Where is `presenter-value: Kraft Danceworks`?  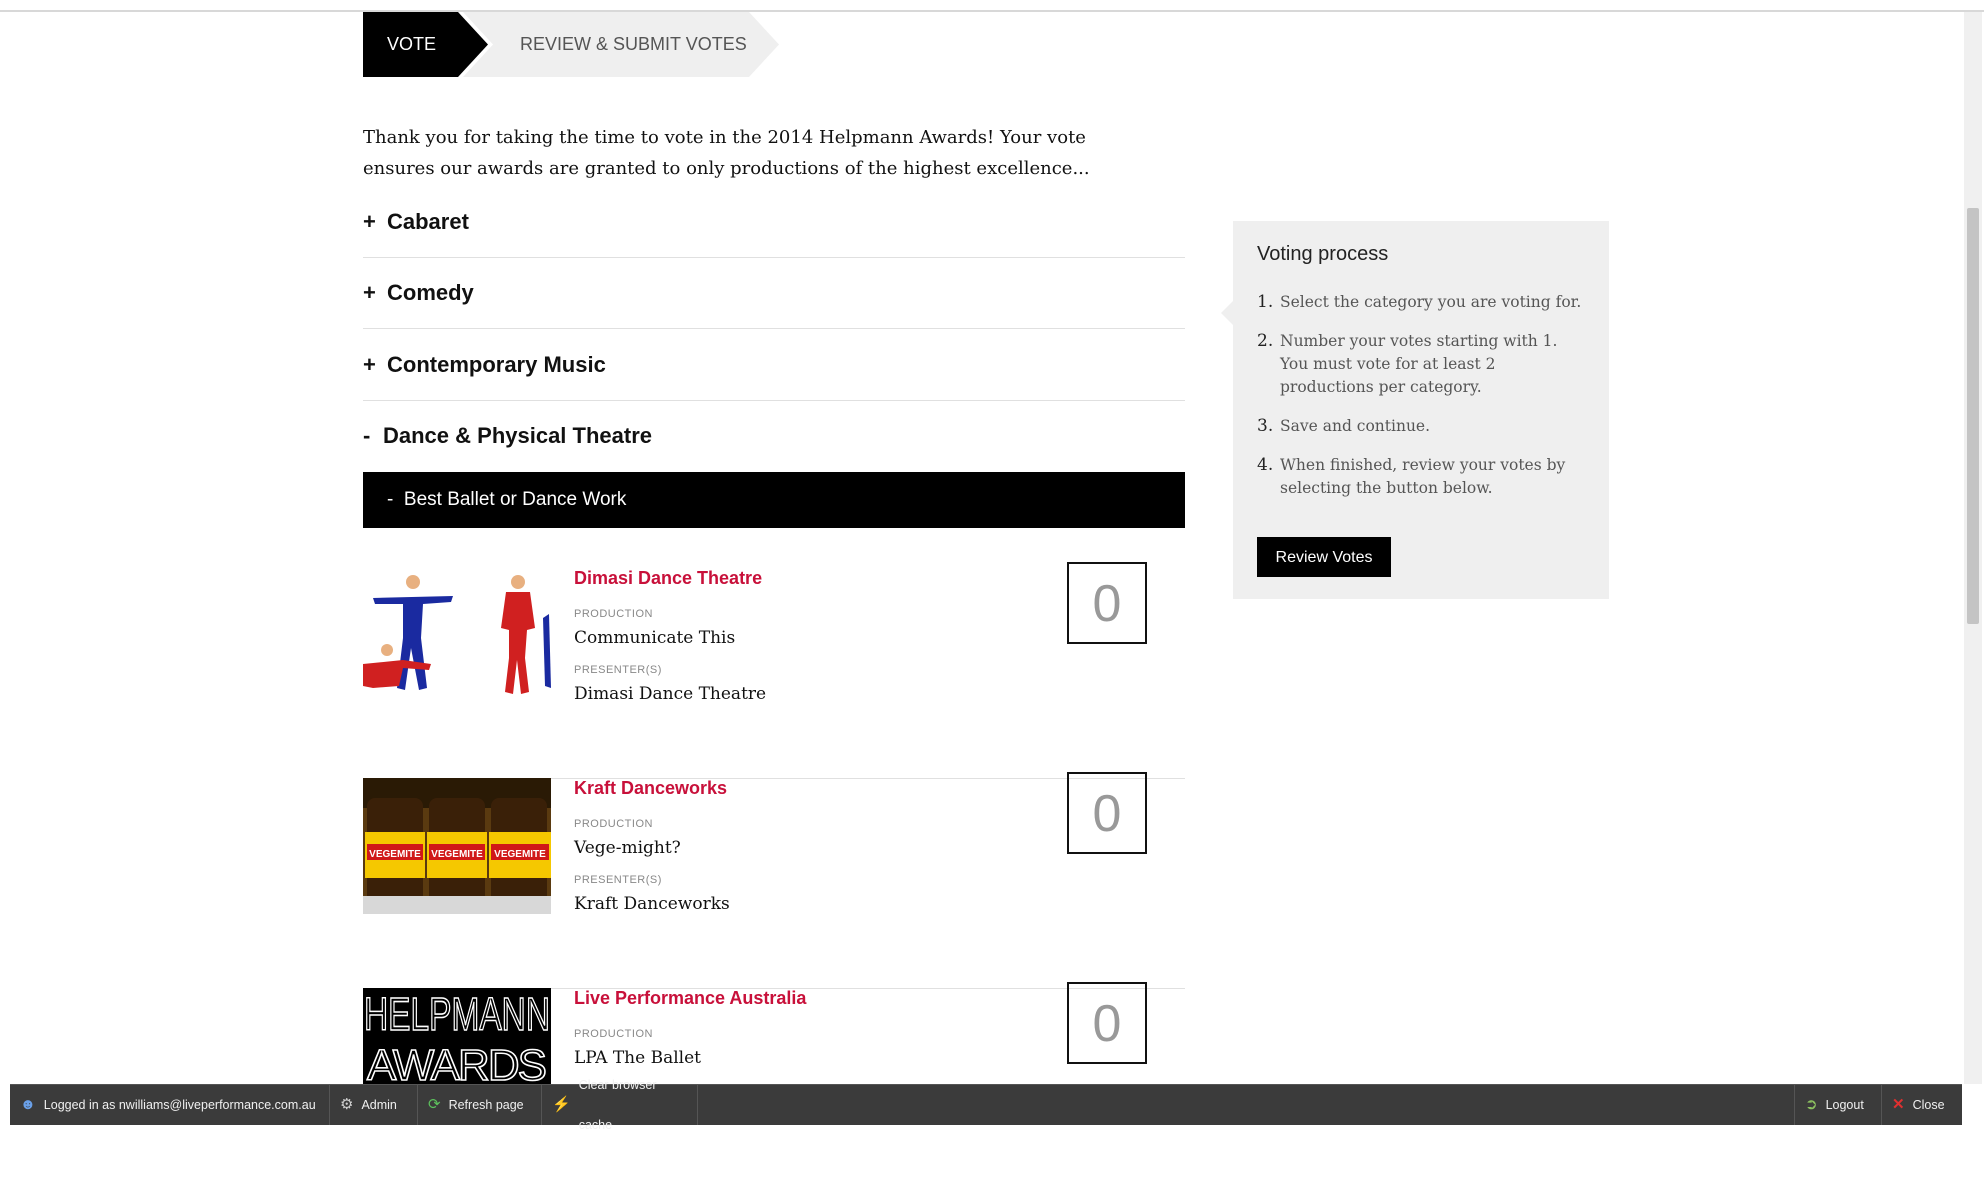 presenter-value: Kraft Danceworks is located at coordinates (652, 904).